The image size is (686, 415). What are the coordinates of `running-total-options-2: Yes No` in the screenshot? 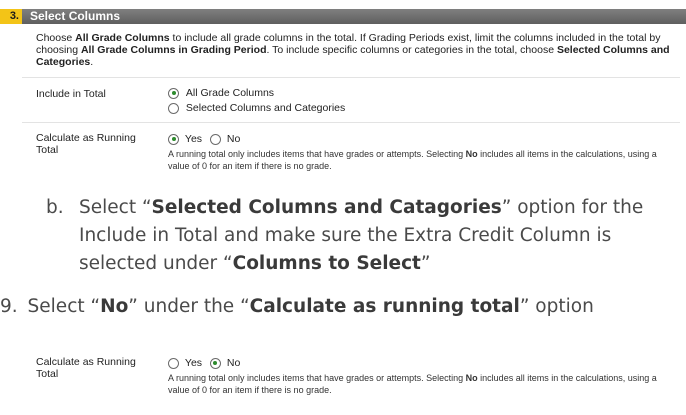 It's located at (204, 363).